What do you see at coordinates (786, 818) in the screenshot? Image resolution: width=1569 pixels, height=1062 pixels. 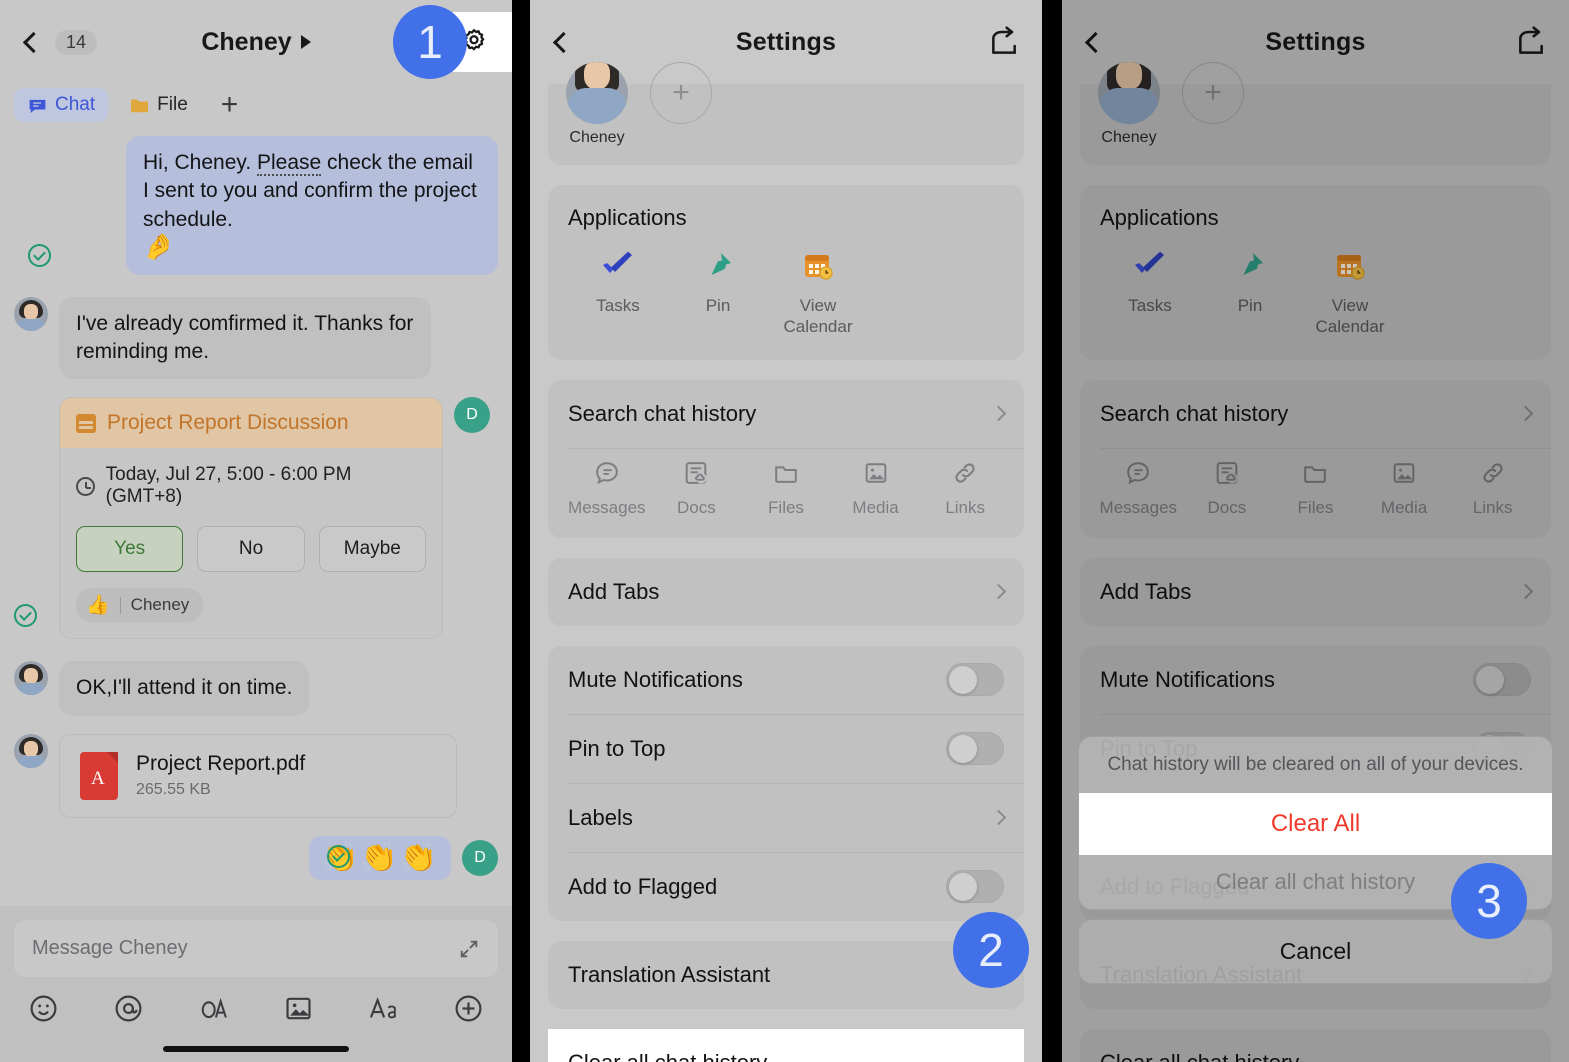 I see `labels-row: Labels` at bounding box center [786, 818].